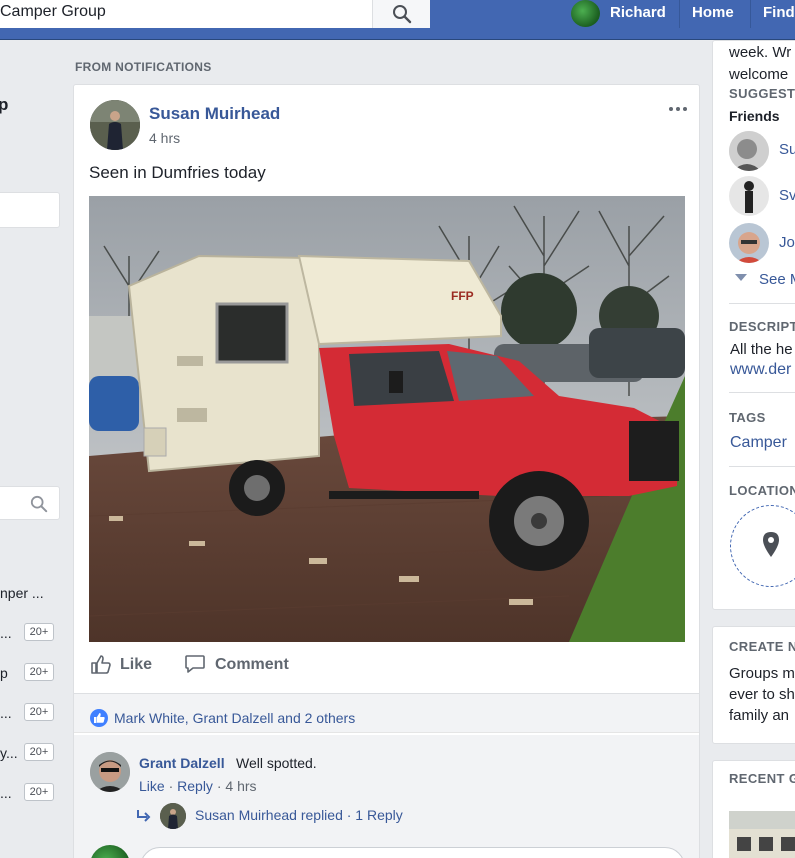  What do you see at coordinates (762, 778) in the screenshot?
I see `recent-heading: RECENT G` at bounding box center [762, 778].